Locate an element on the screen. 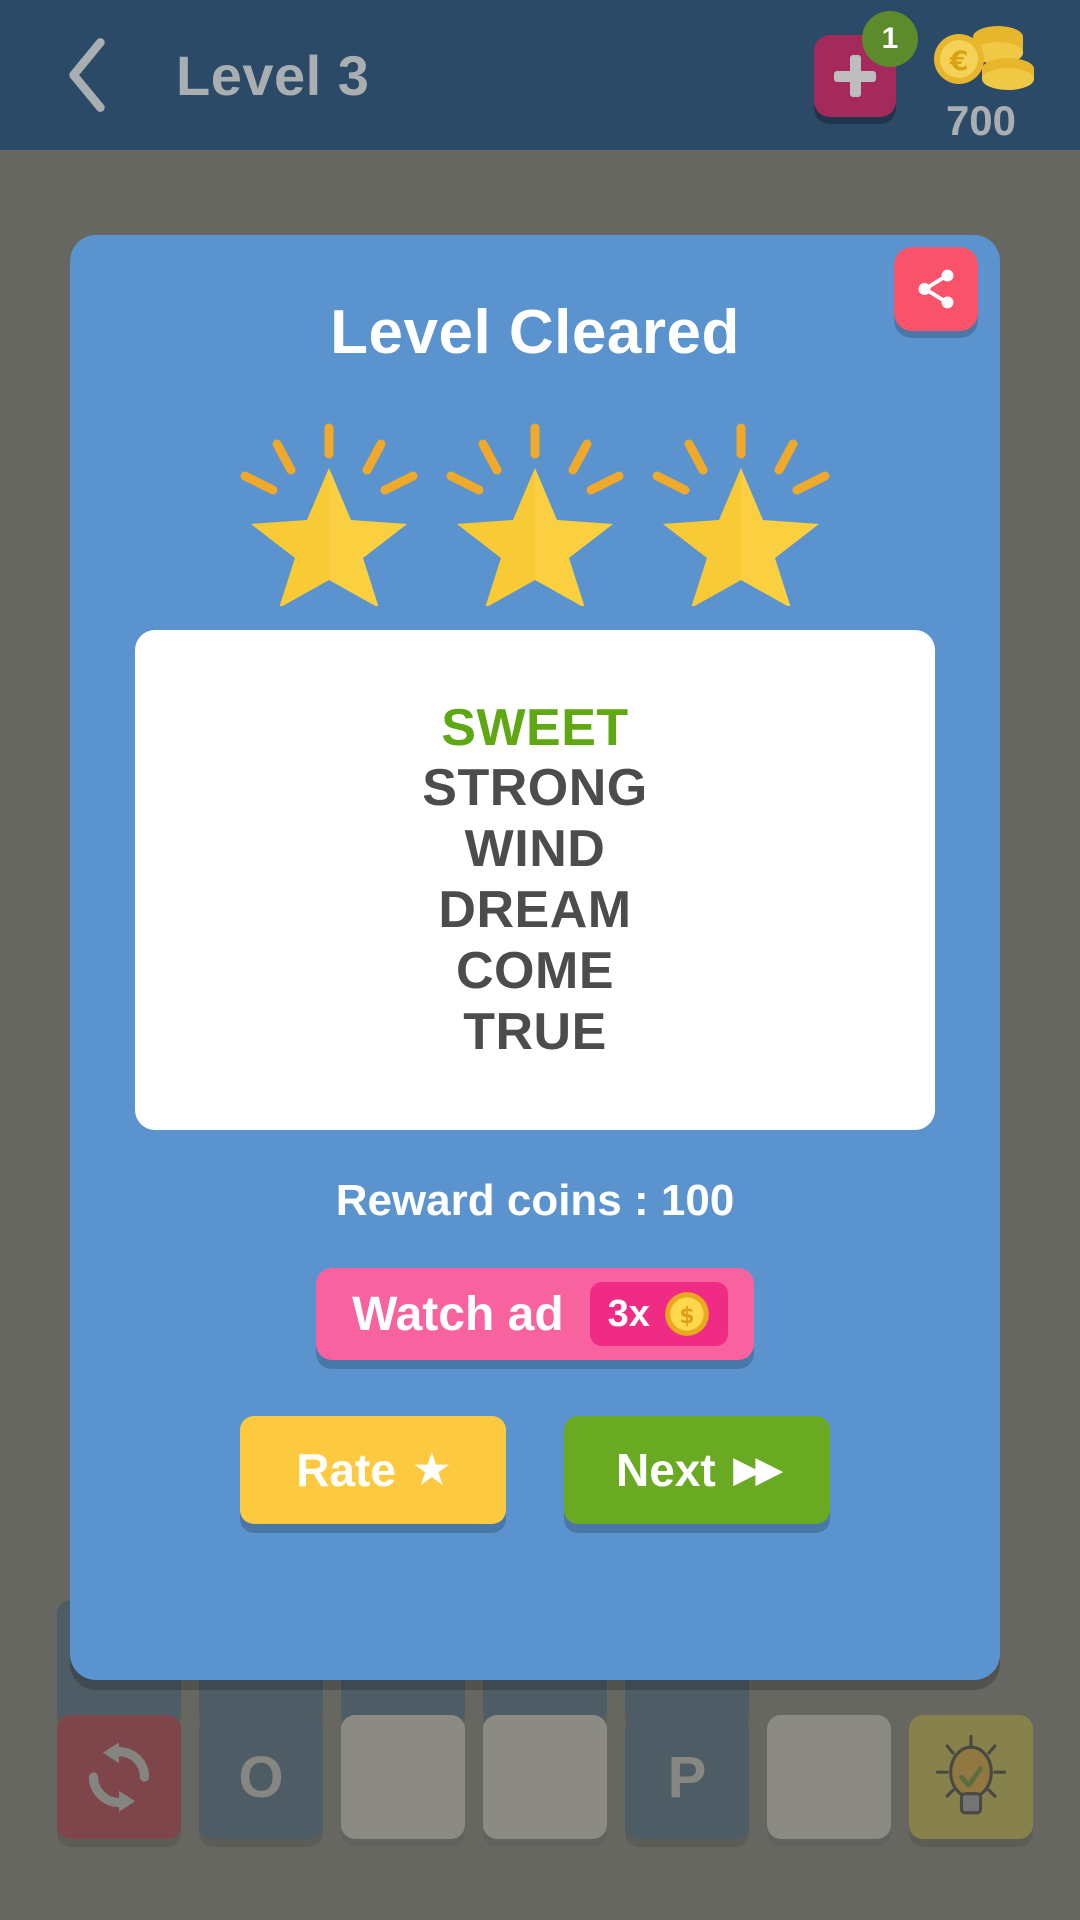 The width and height of the screenshot is (1080, 1920). share-icon is located at coordinates (936, 289).